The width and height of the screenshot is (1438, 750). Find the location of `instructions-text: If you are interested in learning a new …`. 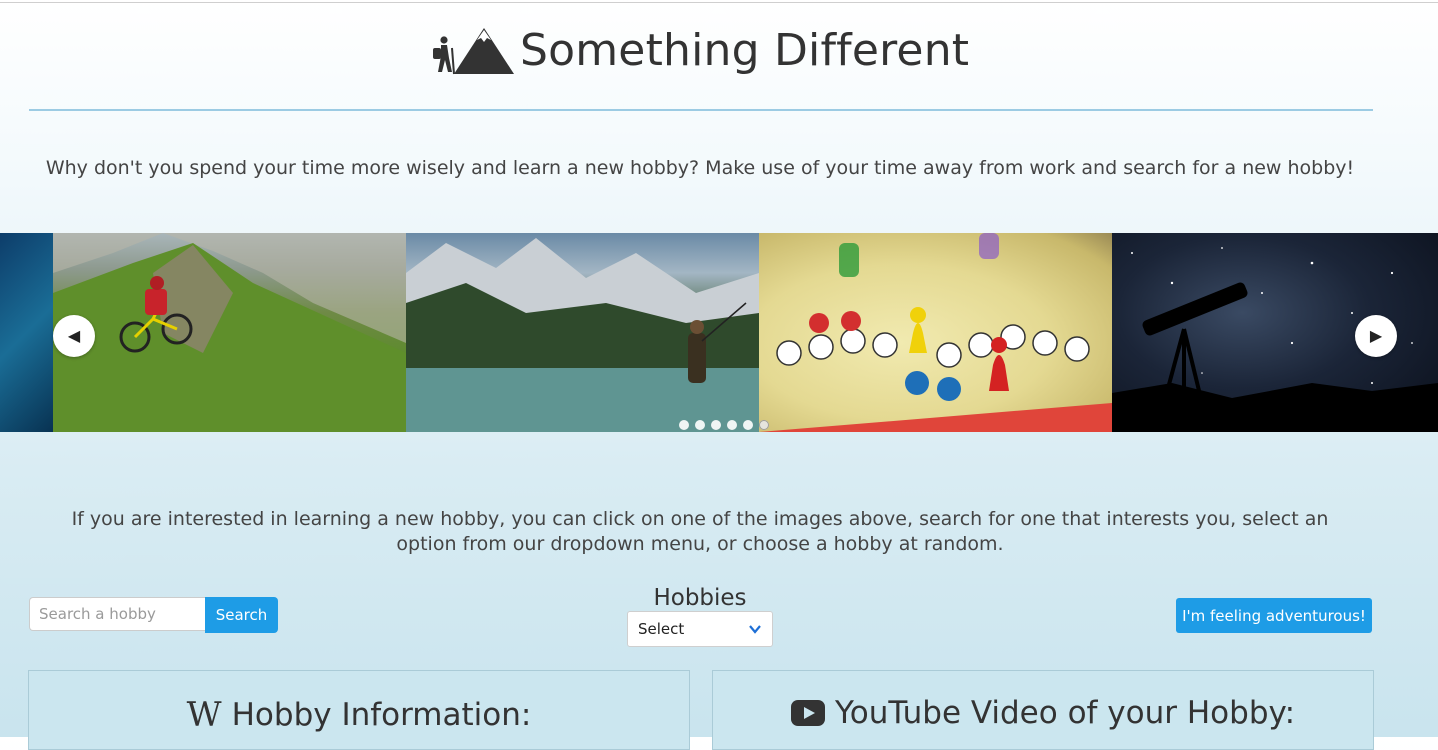

instructions-text: If you are interested in learning a new … is located at coordinates (700, 531).